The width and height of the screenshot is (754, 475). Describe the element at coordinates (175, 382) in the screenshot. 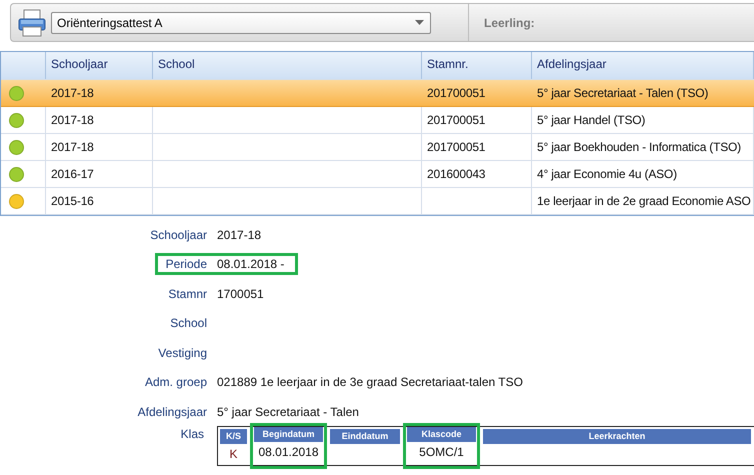

I see `field-label: Adm. groep` at that location.